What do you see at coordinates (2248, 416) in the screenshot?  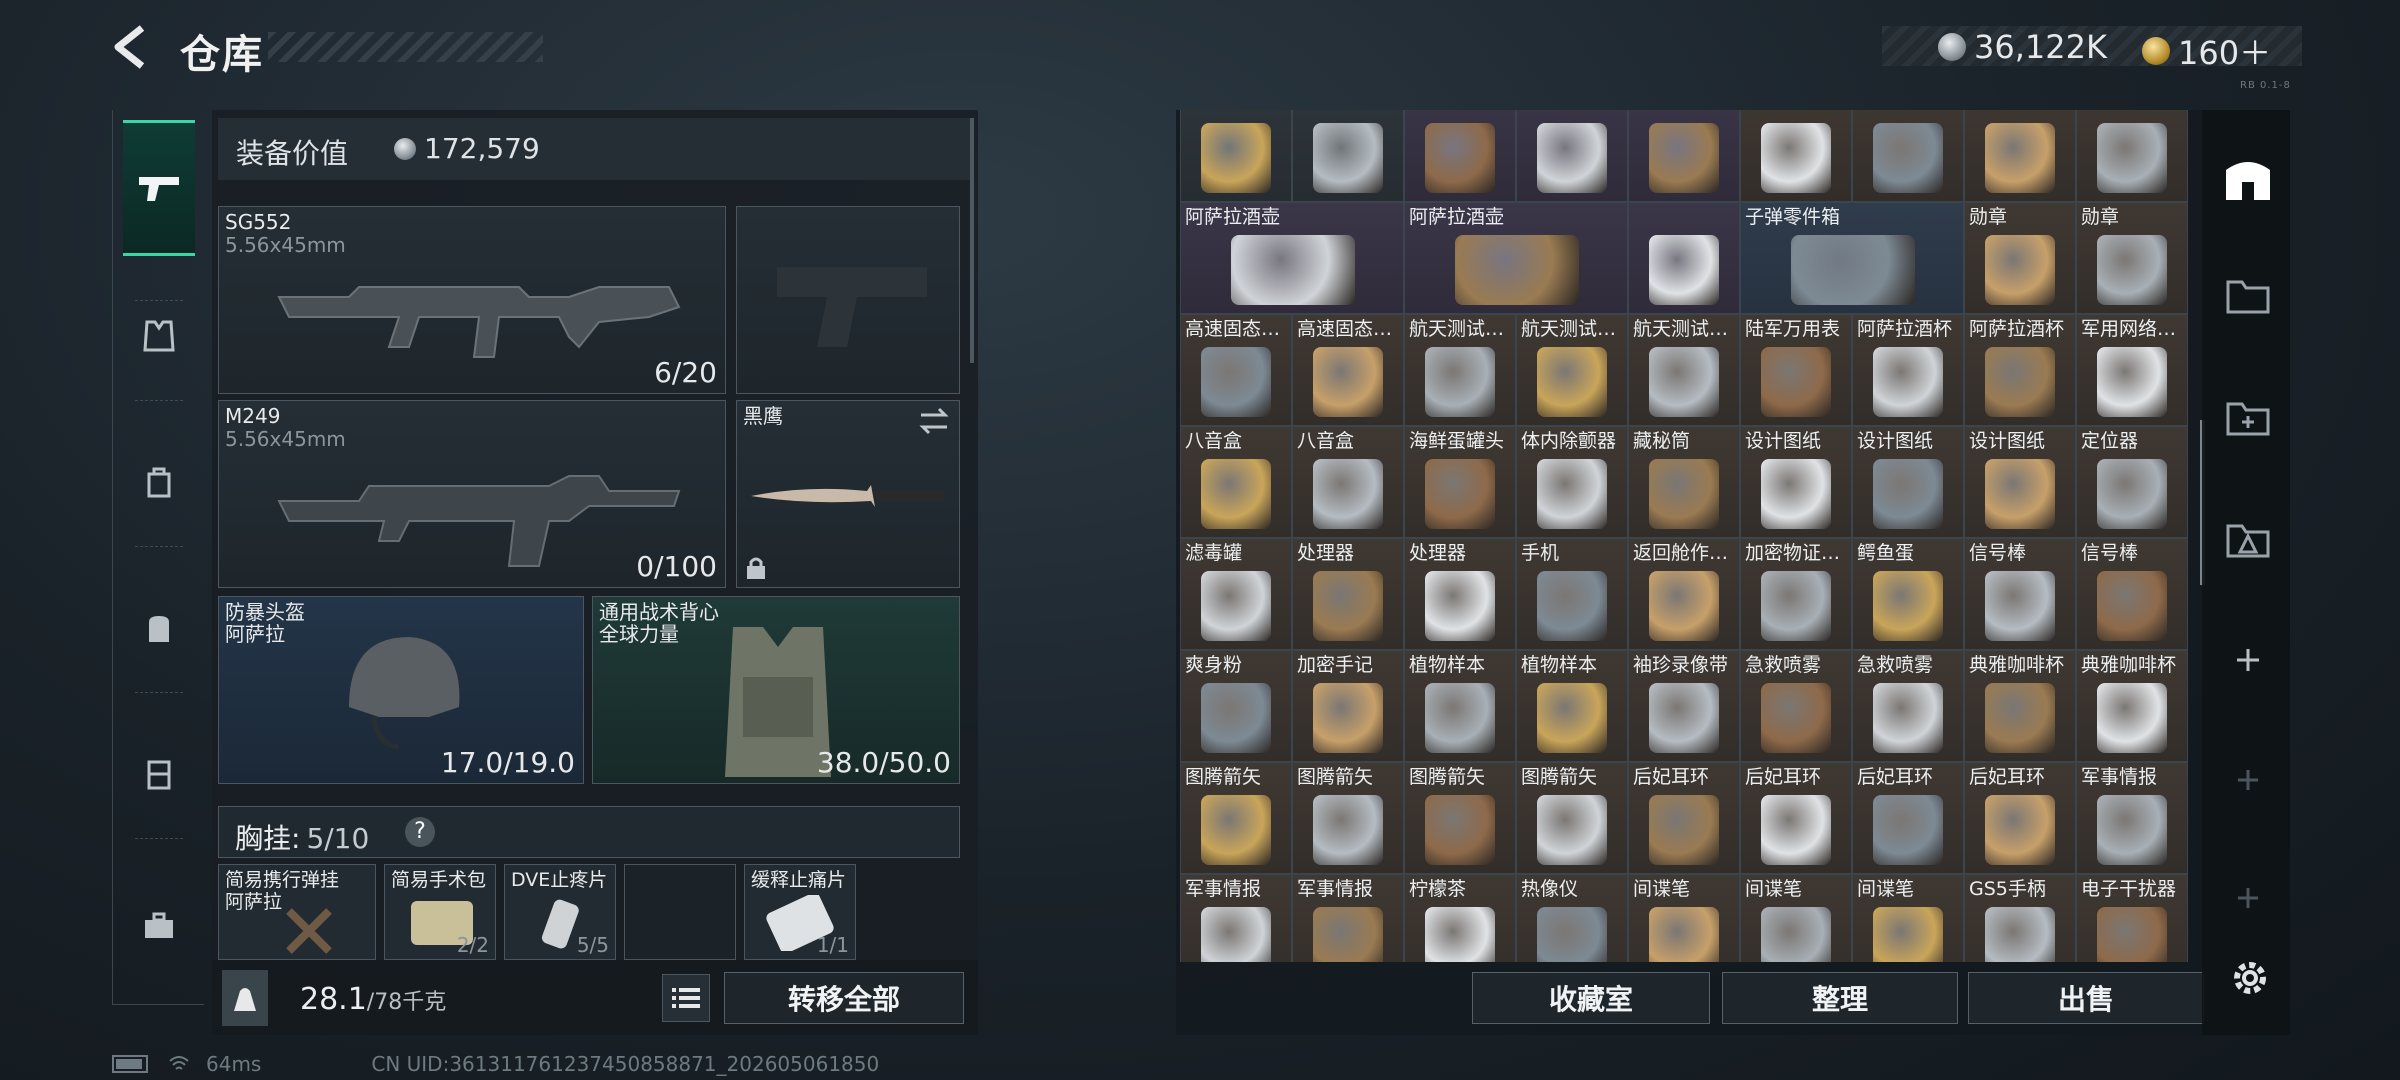 I see `stash-page-tab-add-medical` at bounding box center [2248, 416].